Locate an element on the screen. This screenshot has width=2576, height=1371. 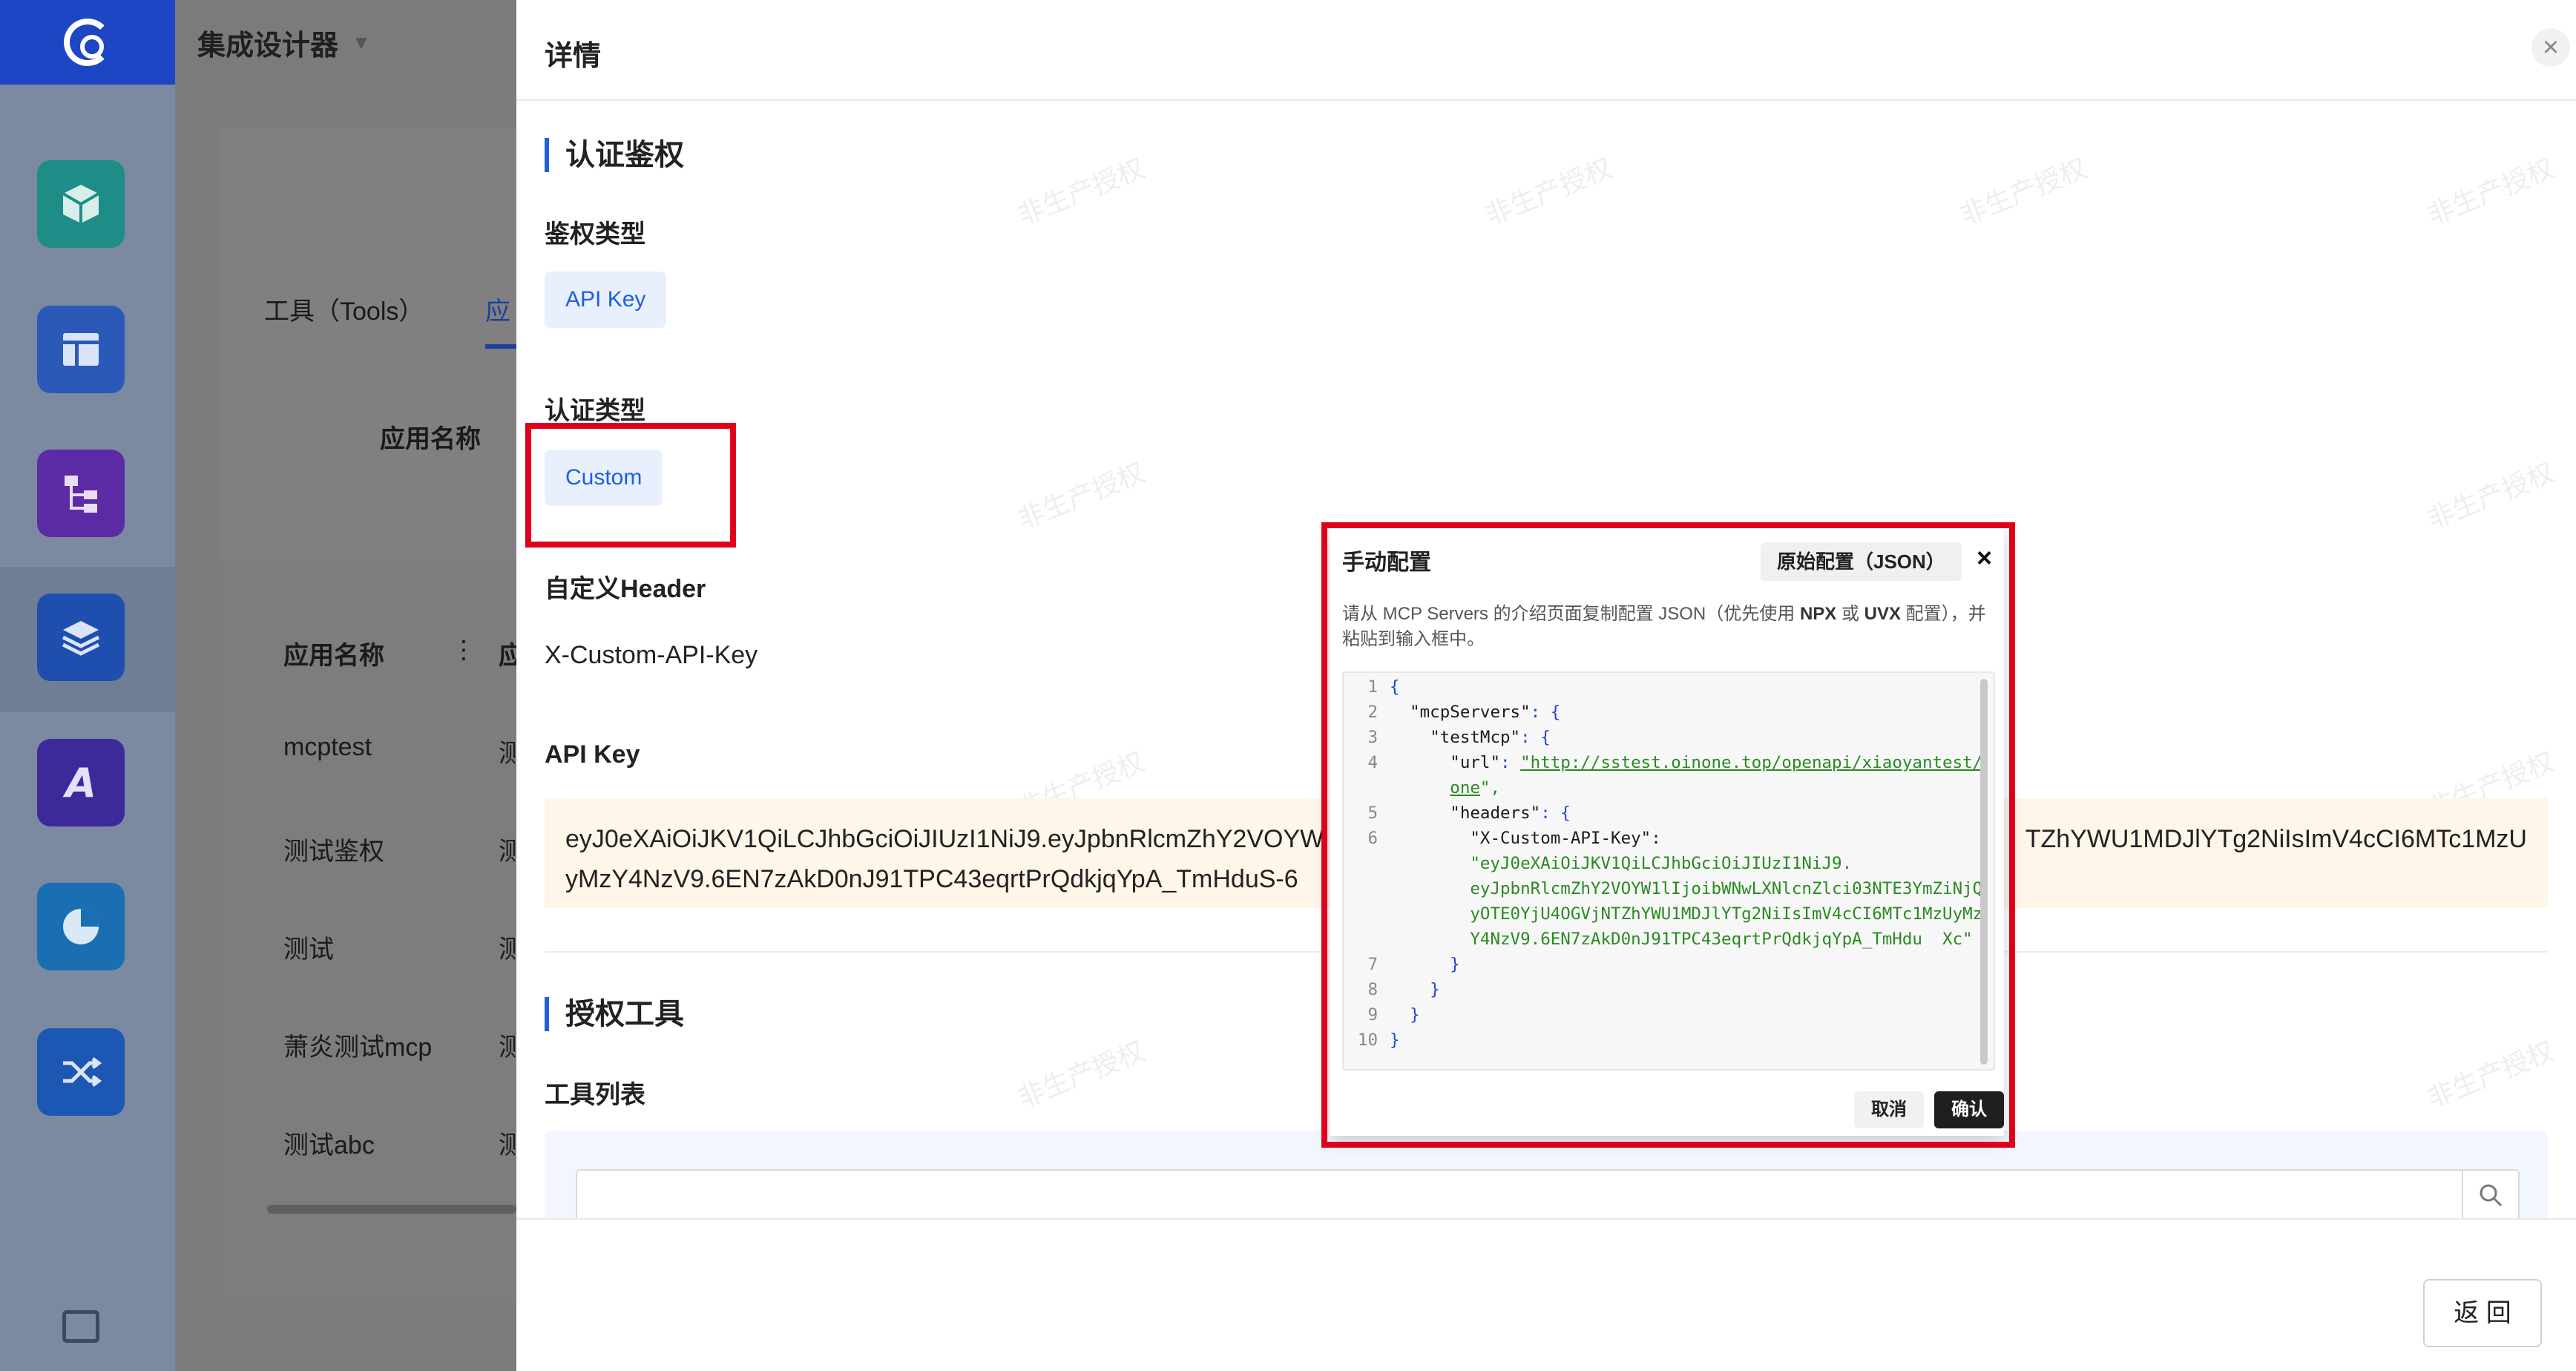
column-menu-icon: ⋮ is located at coordinates (464, 650).